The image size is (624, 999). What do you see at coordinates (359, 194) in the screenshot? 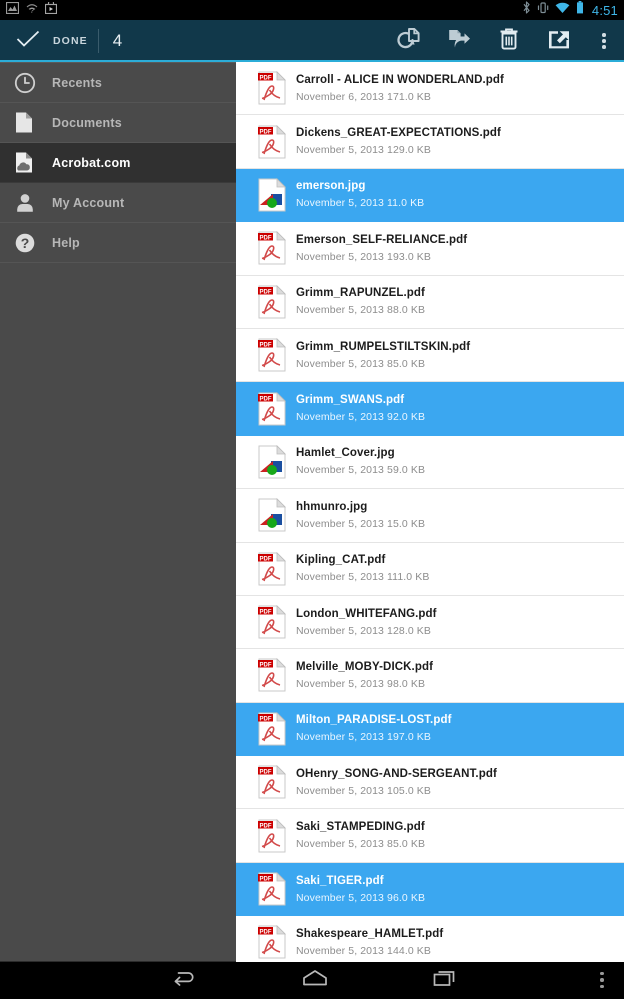
I see `file-row-text: emerson.jpg November 5, 2013 11.0 KB` at bounding box center [359, 194].